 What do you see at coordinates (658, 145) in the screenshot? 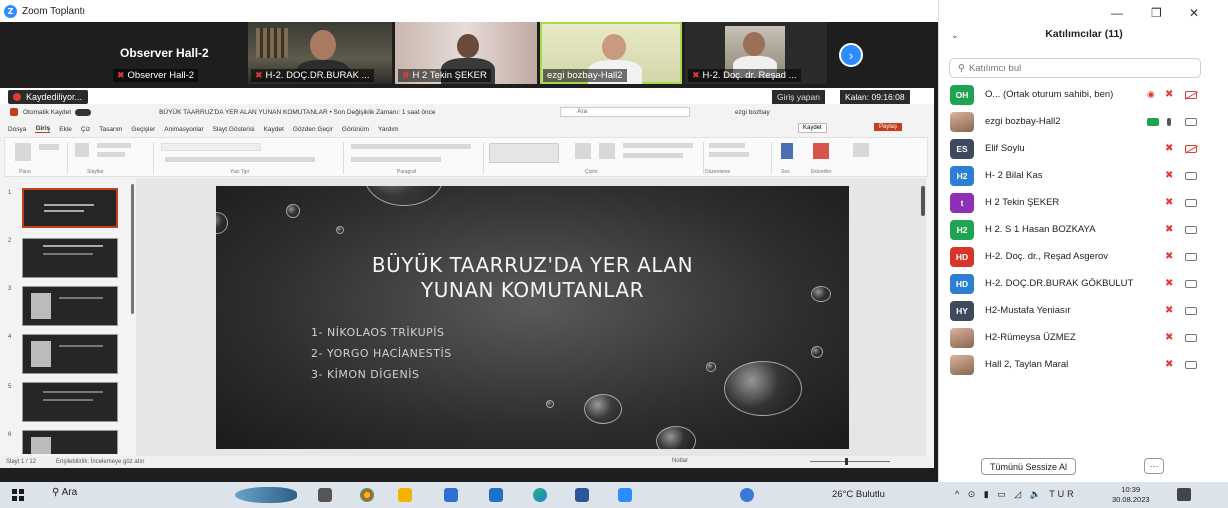
I see `shape-fill-tools` at bounding box center [658, 145].